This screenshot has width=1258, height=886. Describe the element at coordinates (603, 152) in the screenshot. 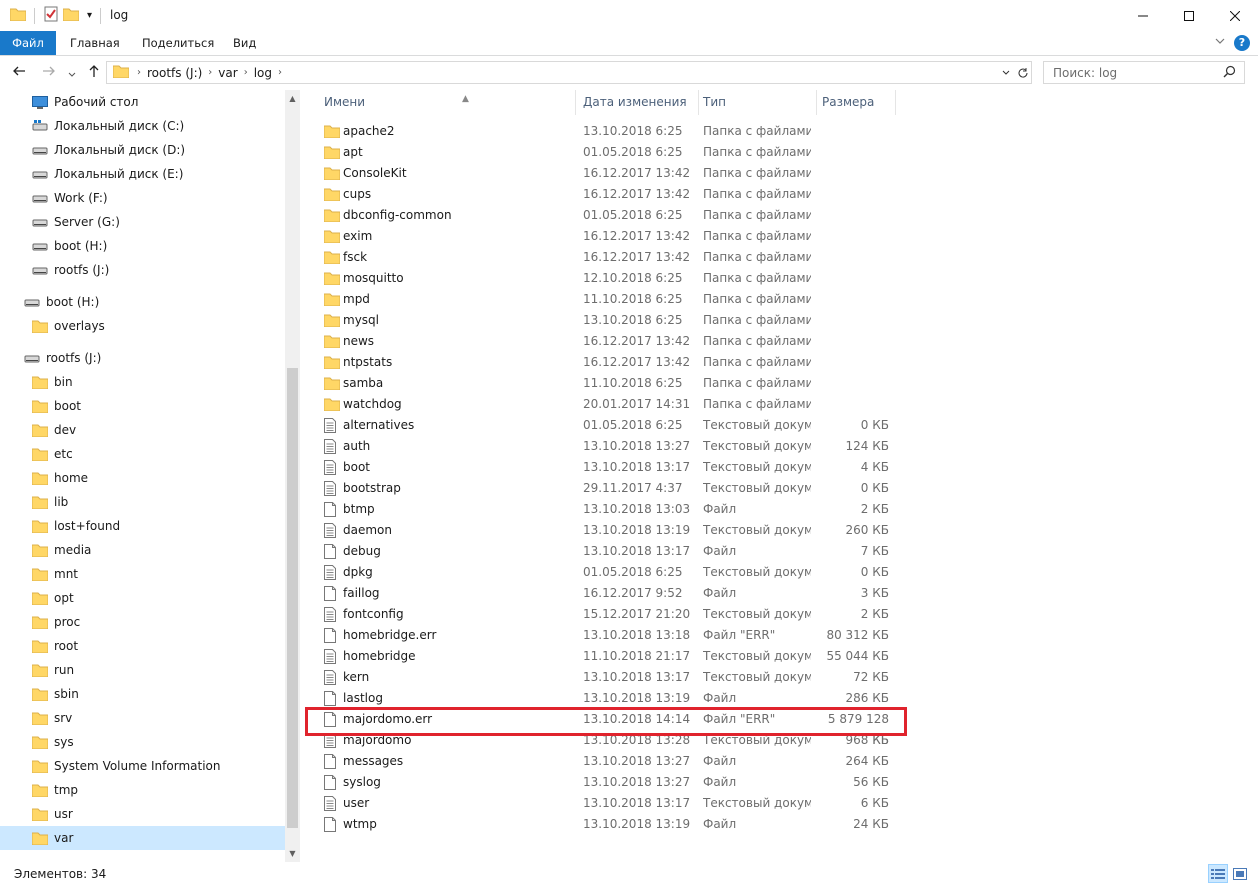

I see `file-row: apt 01.05.2018 6:25 Папка с файлами` at that location.